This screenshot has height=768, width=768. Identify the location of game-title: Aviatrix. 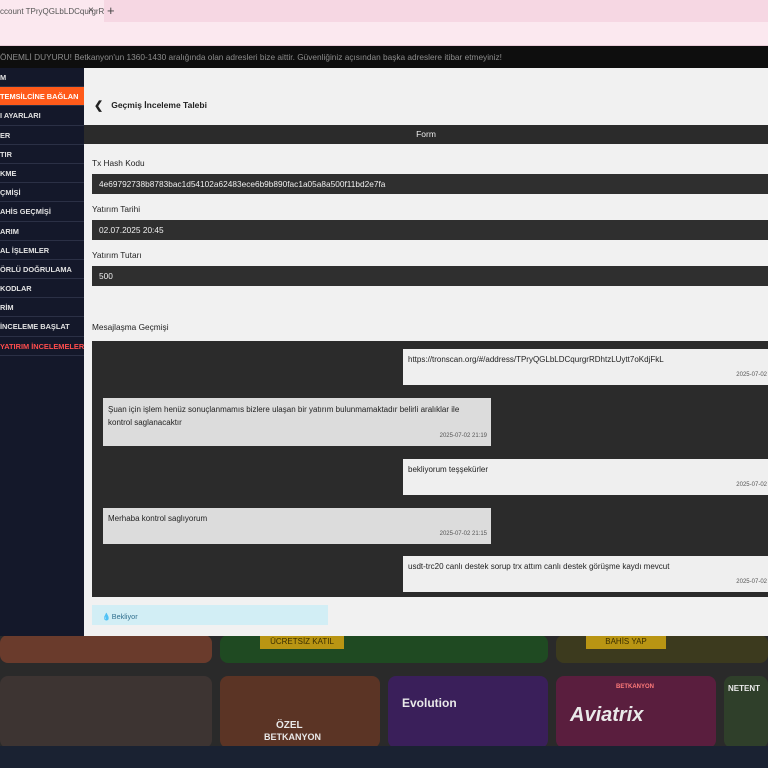
(607, 715).